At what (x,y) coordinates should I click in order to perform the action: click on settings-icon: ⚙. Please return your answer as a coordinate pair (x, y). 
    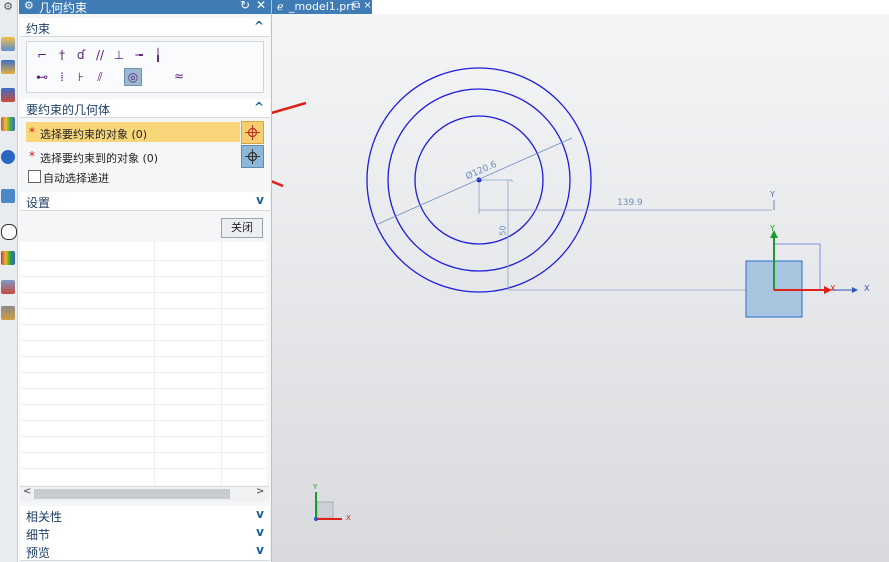
    Looking at the image, I should click on (8, 7).